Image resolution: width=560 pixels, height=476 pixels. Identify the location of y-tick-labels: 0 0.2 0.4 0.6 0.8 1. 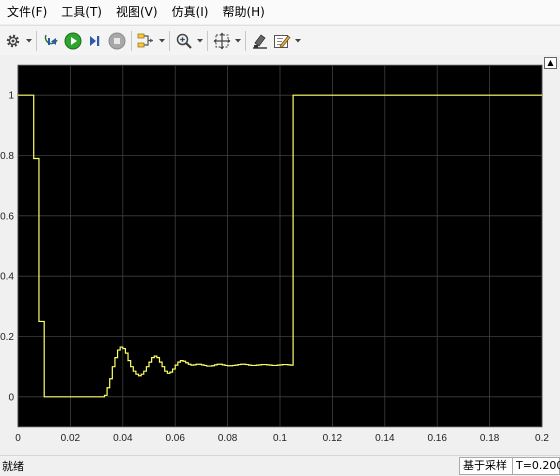
(7, 247).